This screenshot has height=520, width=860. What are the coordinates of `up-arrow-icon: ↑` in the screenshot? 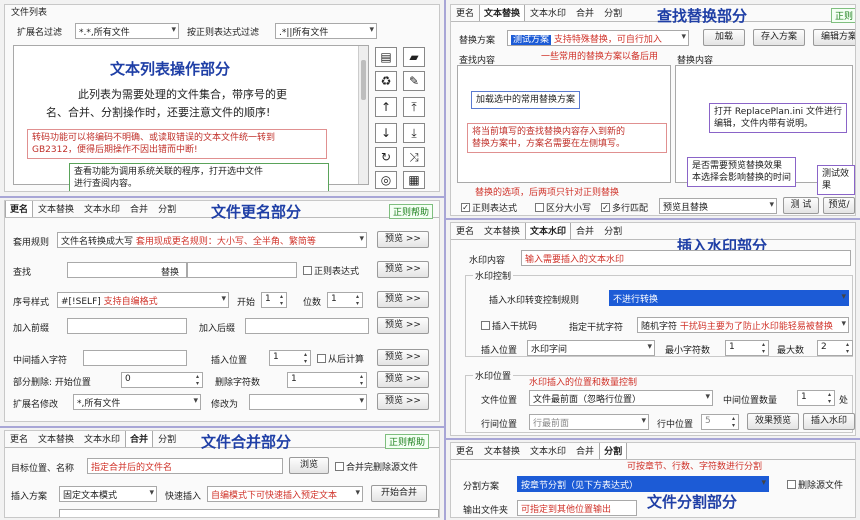 It's located at (386, 107).